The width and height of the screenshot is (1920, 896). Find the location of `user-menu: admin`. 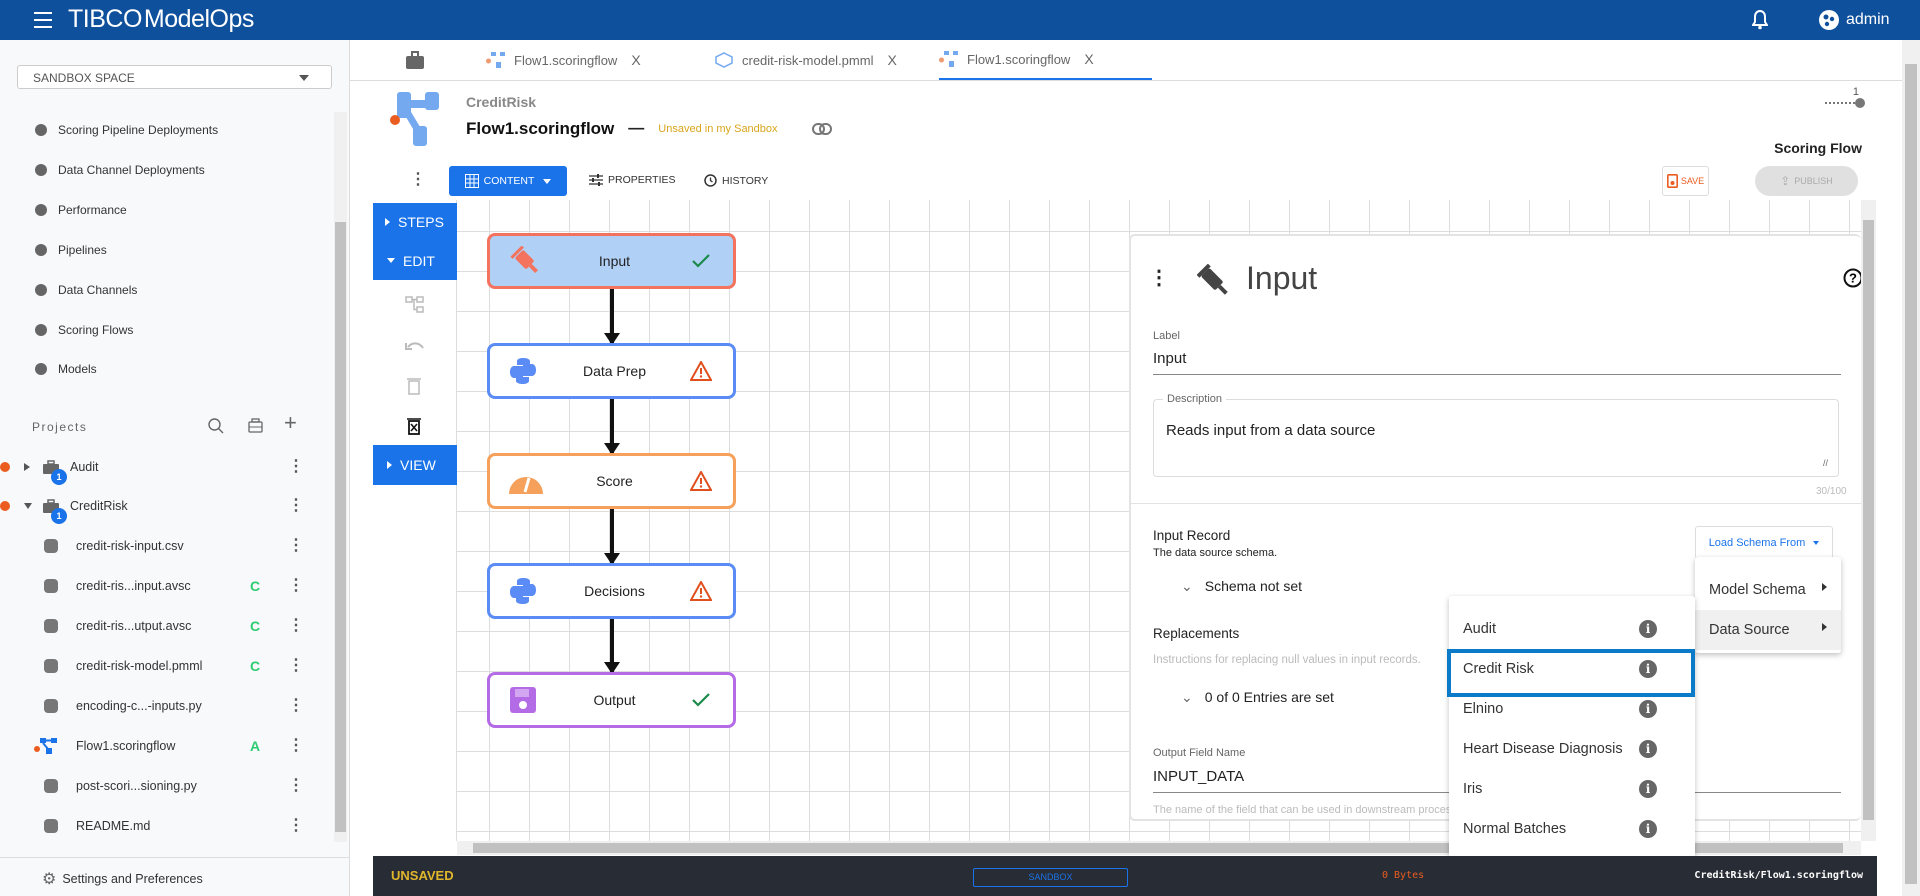

user-menu: admin is located at coordinates (1854, 20).